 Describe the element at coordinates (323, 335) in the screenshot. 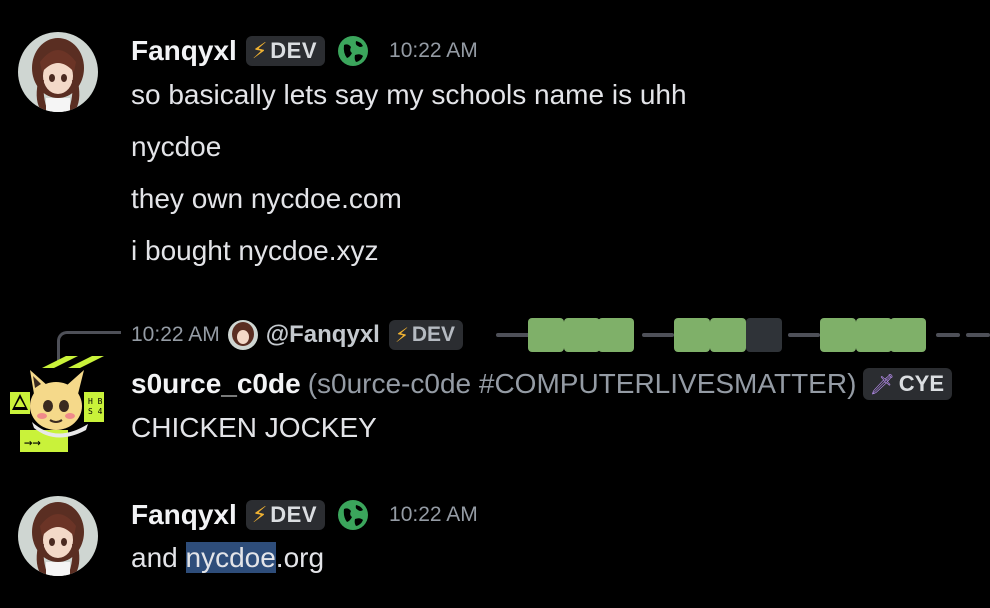

I see `reply-mention: @Fanqyxl` at that location.